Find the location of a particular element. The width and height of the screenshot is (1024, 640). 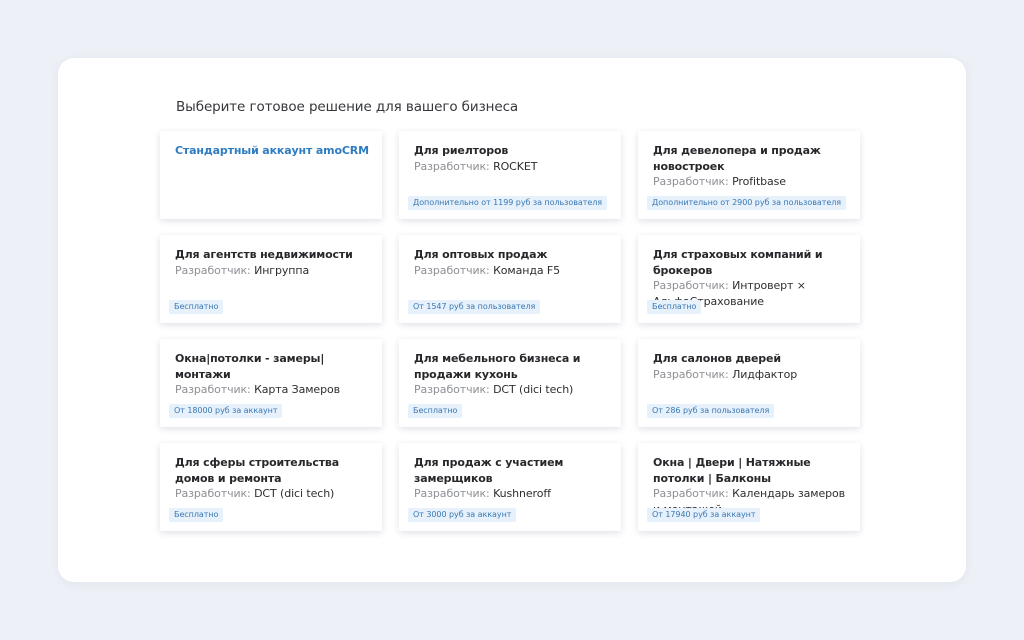

card-developer: Разработчик: ROCKET is located at coordinates (512, 167).